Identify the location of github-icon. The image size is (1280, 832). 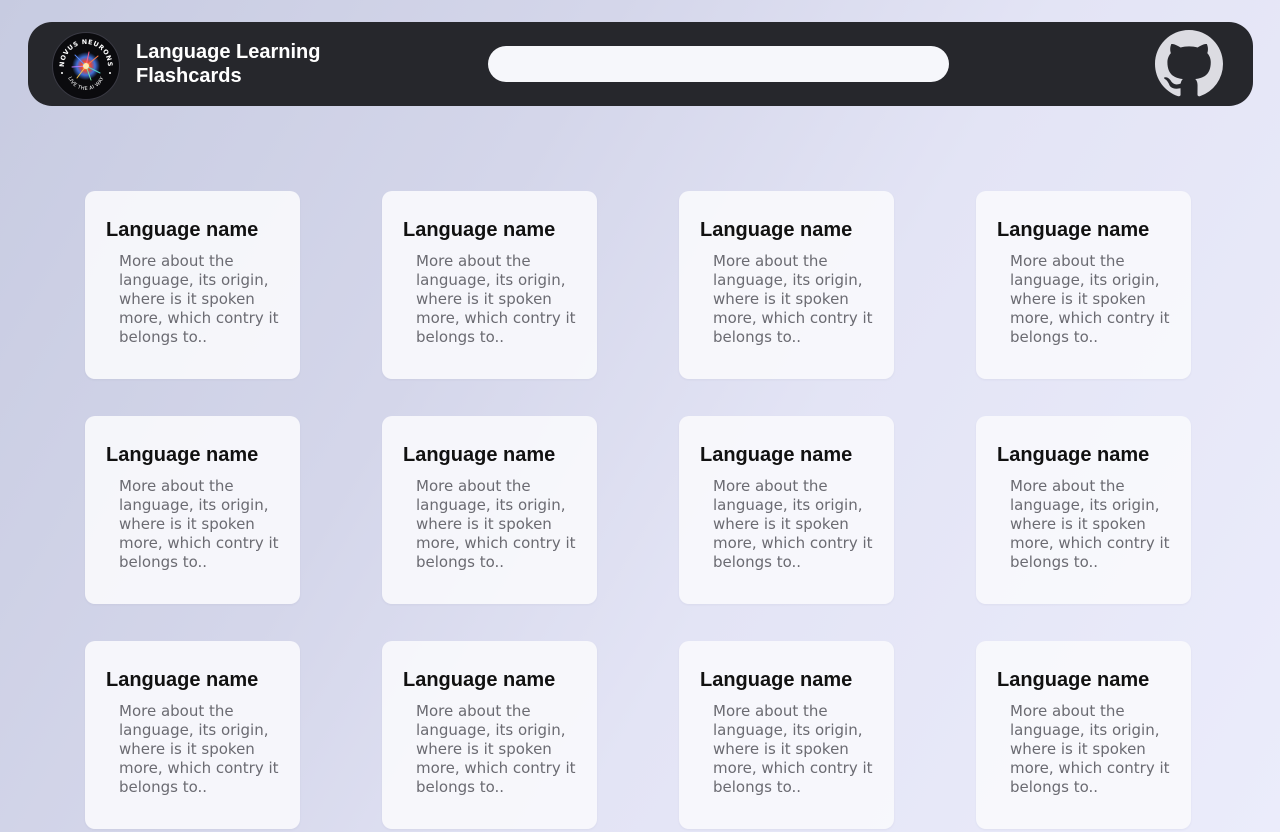
(1189, 64).